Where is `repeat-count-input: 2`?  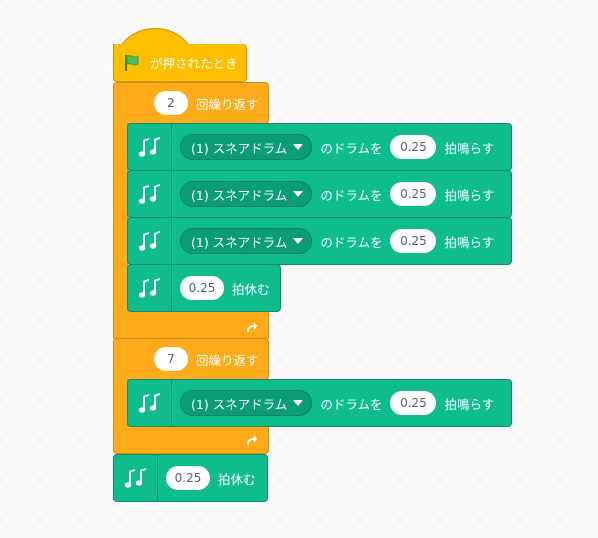 repeat-count-input: 2 is located at coordinates (171, 103).